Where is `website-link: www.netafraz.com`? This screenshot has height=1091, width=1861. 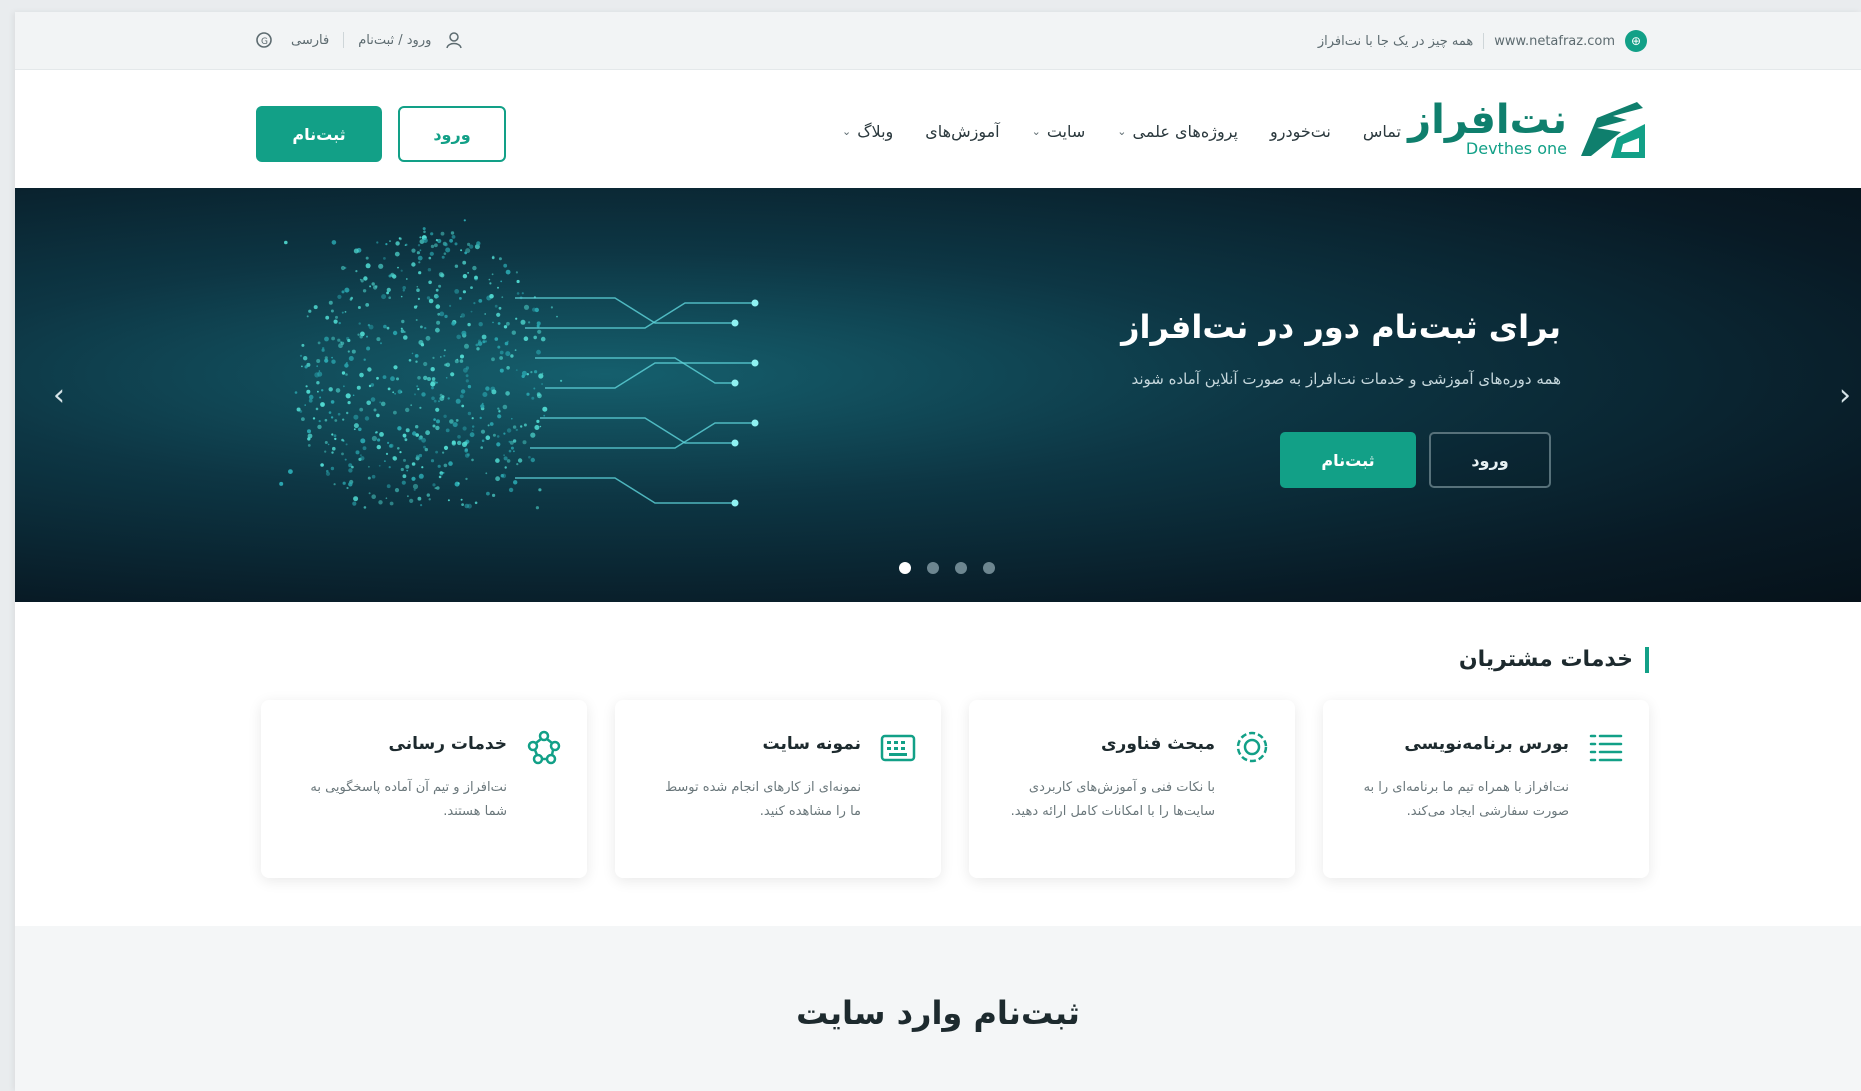
website-link: www.netafraz.com is located at coordinates (1554, 41).